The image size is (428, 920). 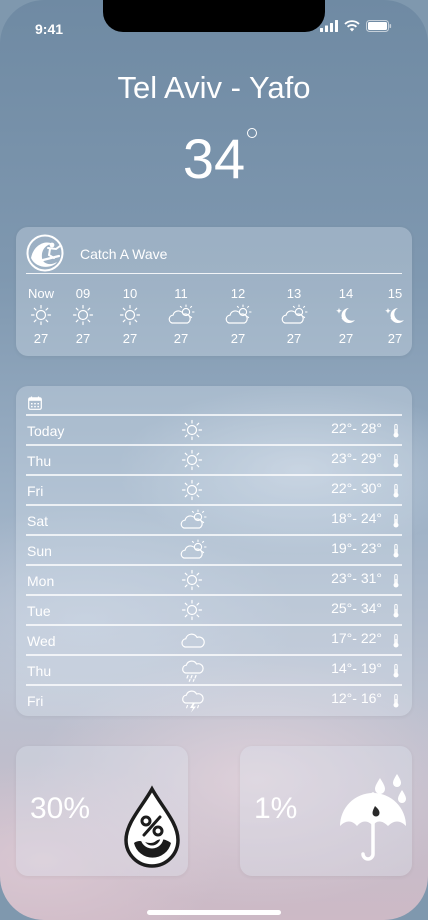 What do you see at coordinates (356, 608) in the screenshot?
I see `temperature-range: 25°- 34°` at bounding box center [356, 608].